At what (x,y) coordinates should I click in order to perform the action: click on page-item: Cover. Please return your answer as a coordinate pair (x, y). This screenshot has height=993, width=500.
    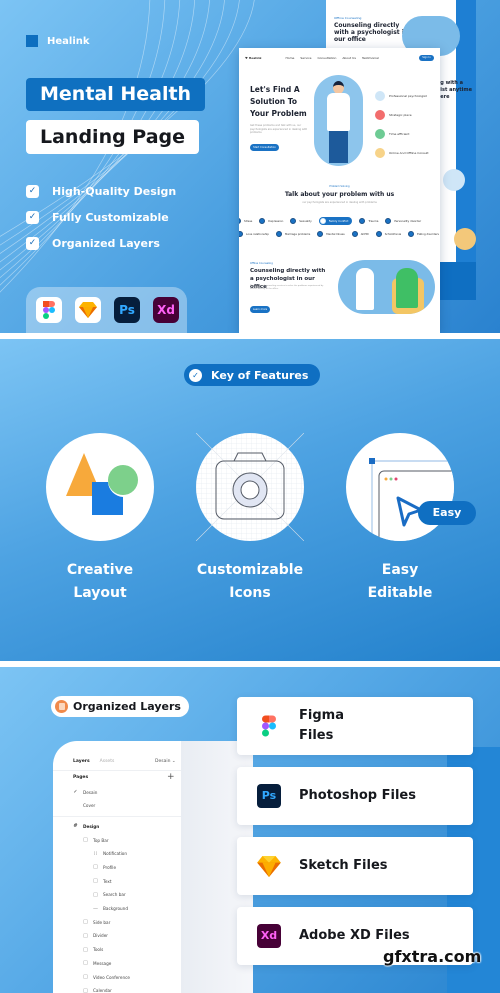
    Looking at the image, I should click on (84, 805).